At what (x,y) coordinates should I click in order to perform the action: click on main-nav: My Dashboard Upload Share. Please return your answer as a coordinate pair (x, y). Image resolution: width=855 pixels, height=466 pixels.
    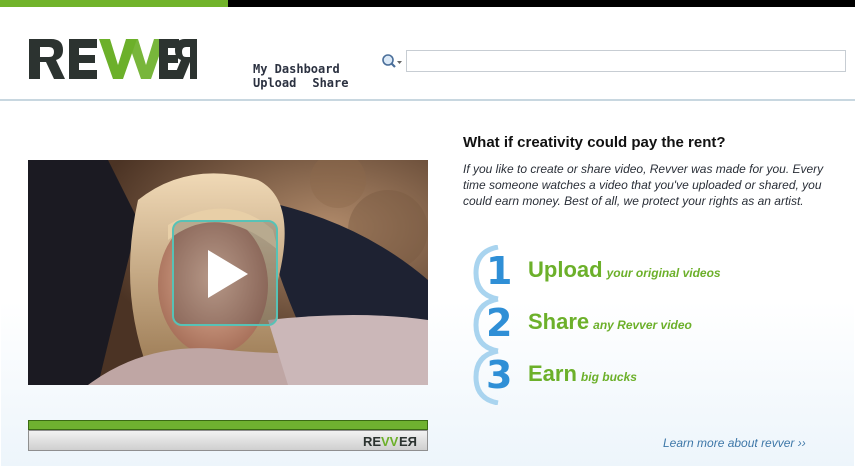
    Looking at the image, I should click on (308, 76).